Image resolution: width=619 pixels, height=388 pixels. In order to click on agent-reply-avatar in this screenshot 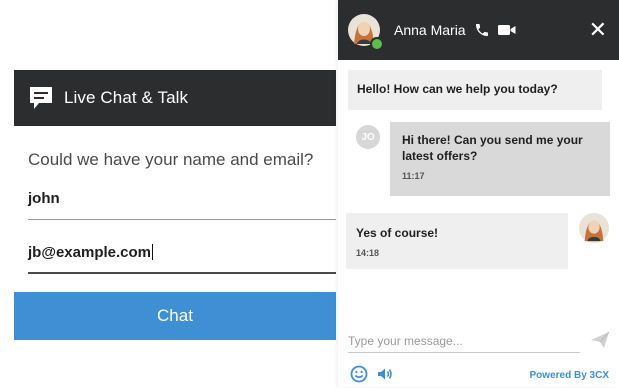, I will do `click(594, 228)`.